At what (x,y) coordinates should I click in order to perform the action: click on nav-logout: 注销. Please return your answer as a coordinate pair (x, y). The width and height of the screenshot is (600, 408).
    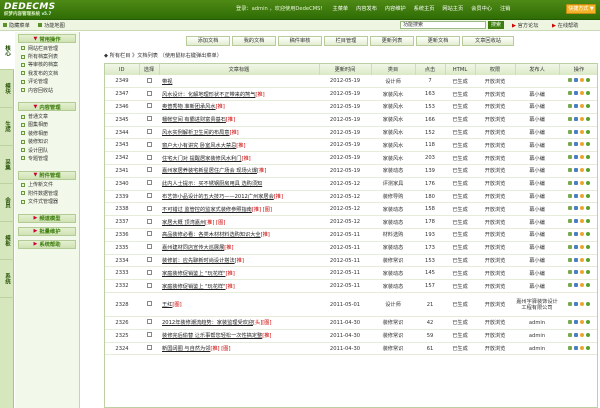
    Looking at the image, I should click on (505, 8).